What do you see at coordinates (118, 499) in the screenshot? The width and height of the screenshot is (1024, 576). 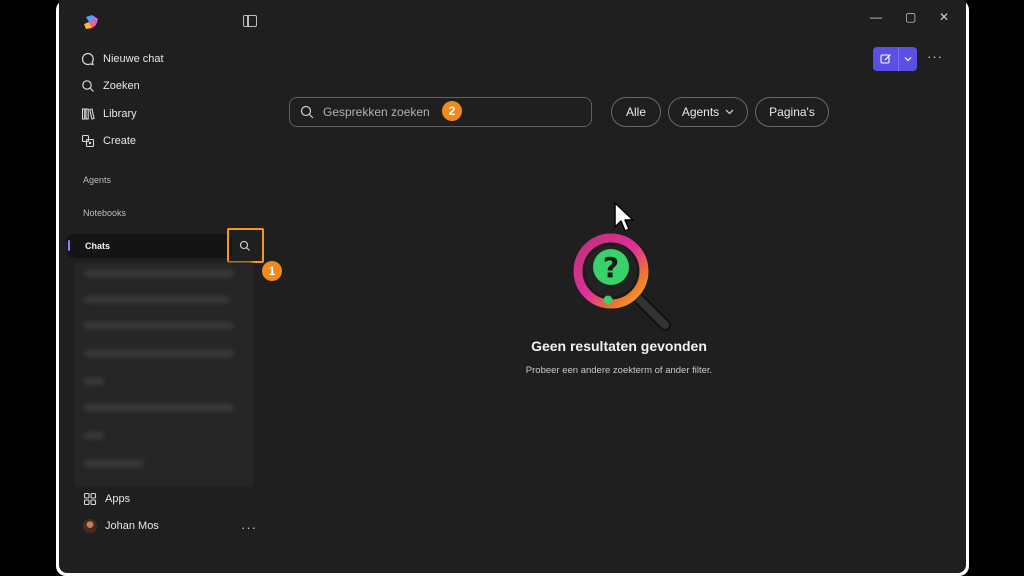 I see `apps-label: Apps` at bounding box center [118, 499].